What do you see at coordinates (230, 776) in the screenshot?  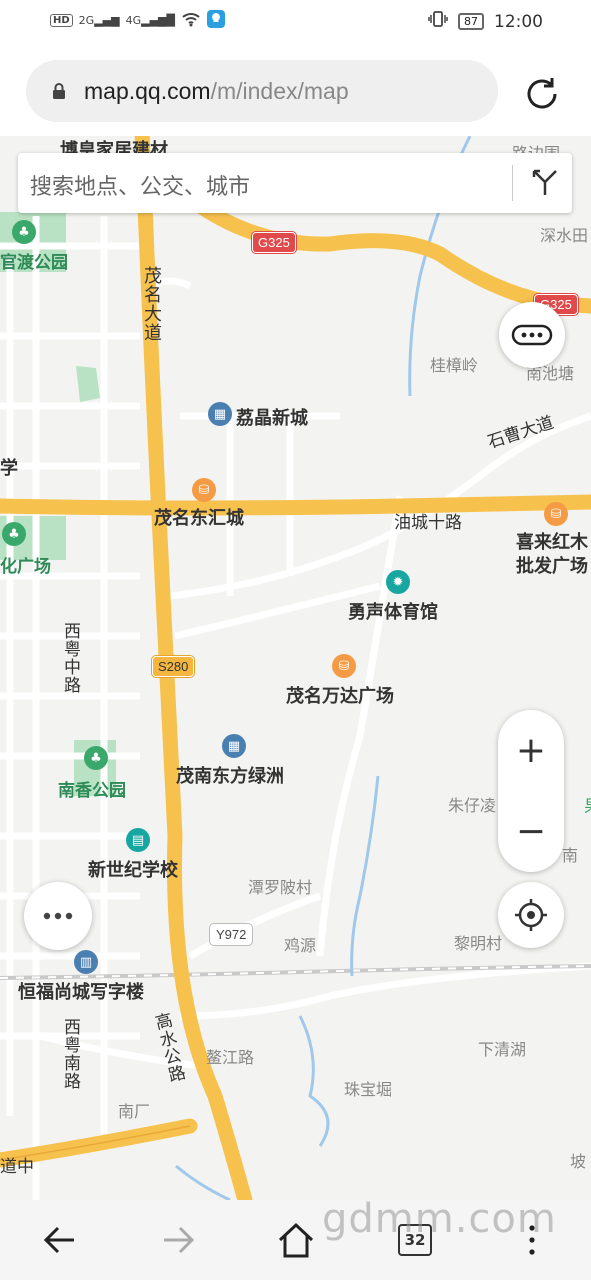 I see `map-label-maonan: 茂南东方绿洲` at bounding box center [230, 776].